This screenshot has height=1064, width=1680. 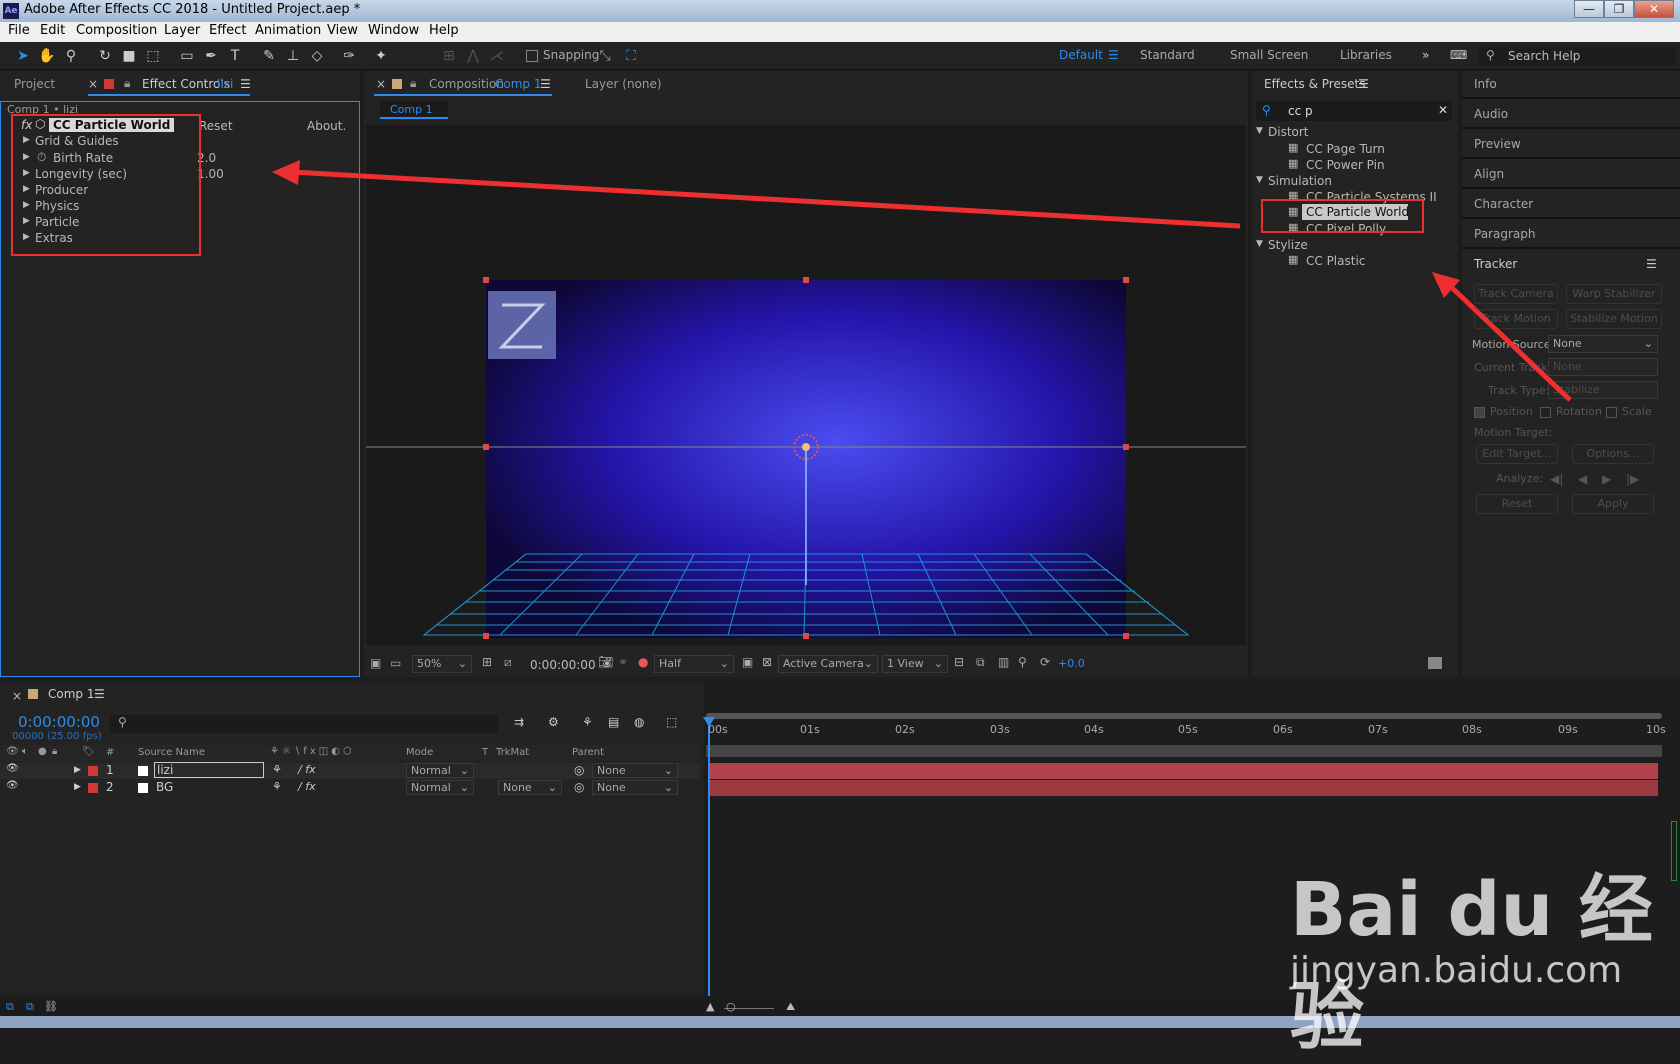 I want to click on baidu-watermark-url: jingyan.baidu.com, so click(x=1456, y=970).